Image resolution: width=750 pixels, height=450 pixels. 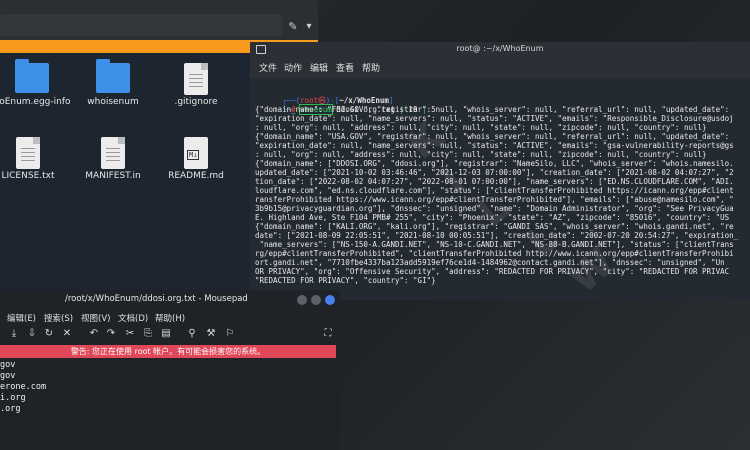 I want to click on find-icon: ⚲, so click(x=192, y=334).